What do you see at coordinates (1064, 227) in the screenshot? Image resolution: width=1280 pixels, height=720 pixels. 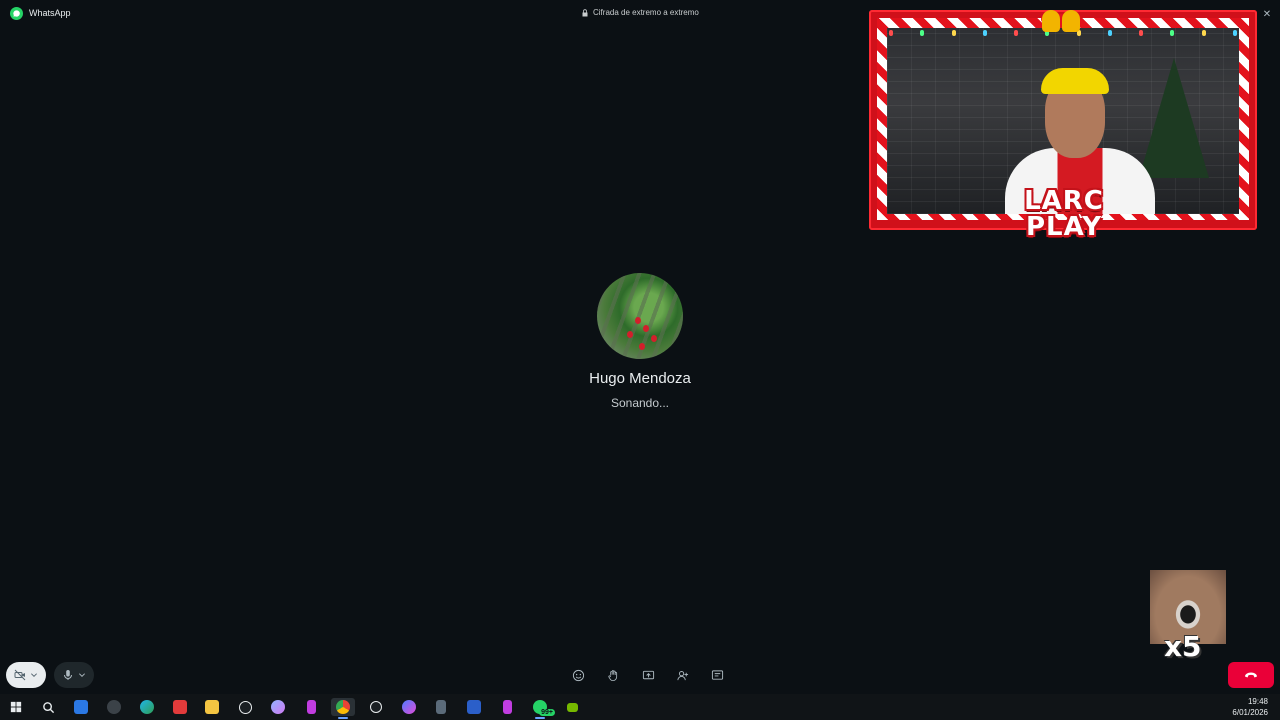 I see `brand-line-2: PLAY` at bounding box center [1064, 227].